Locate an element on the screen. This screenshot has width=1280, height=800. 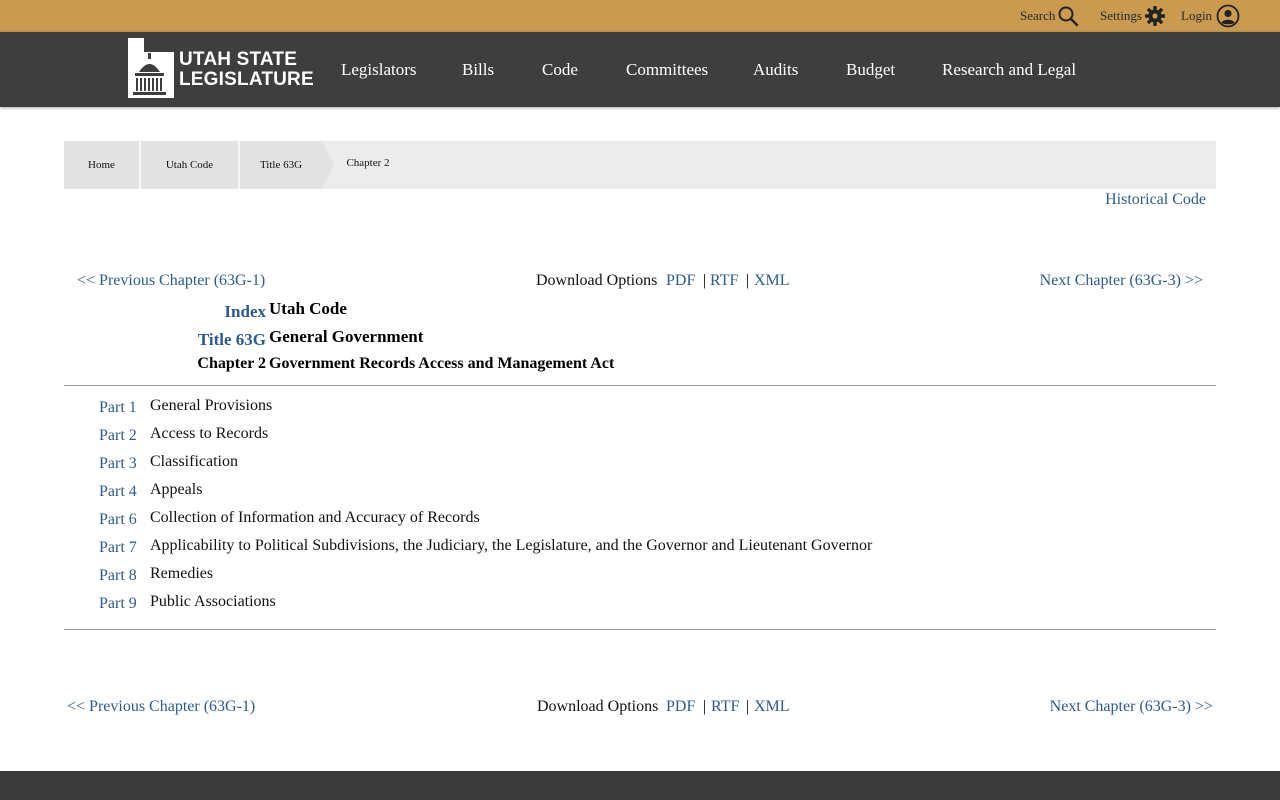
part-title: Remedies is located at coordinates (182, 573).